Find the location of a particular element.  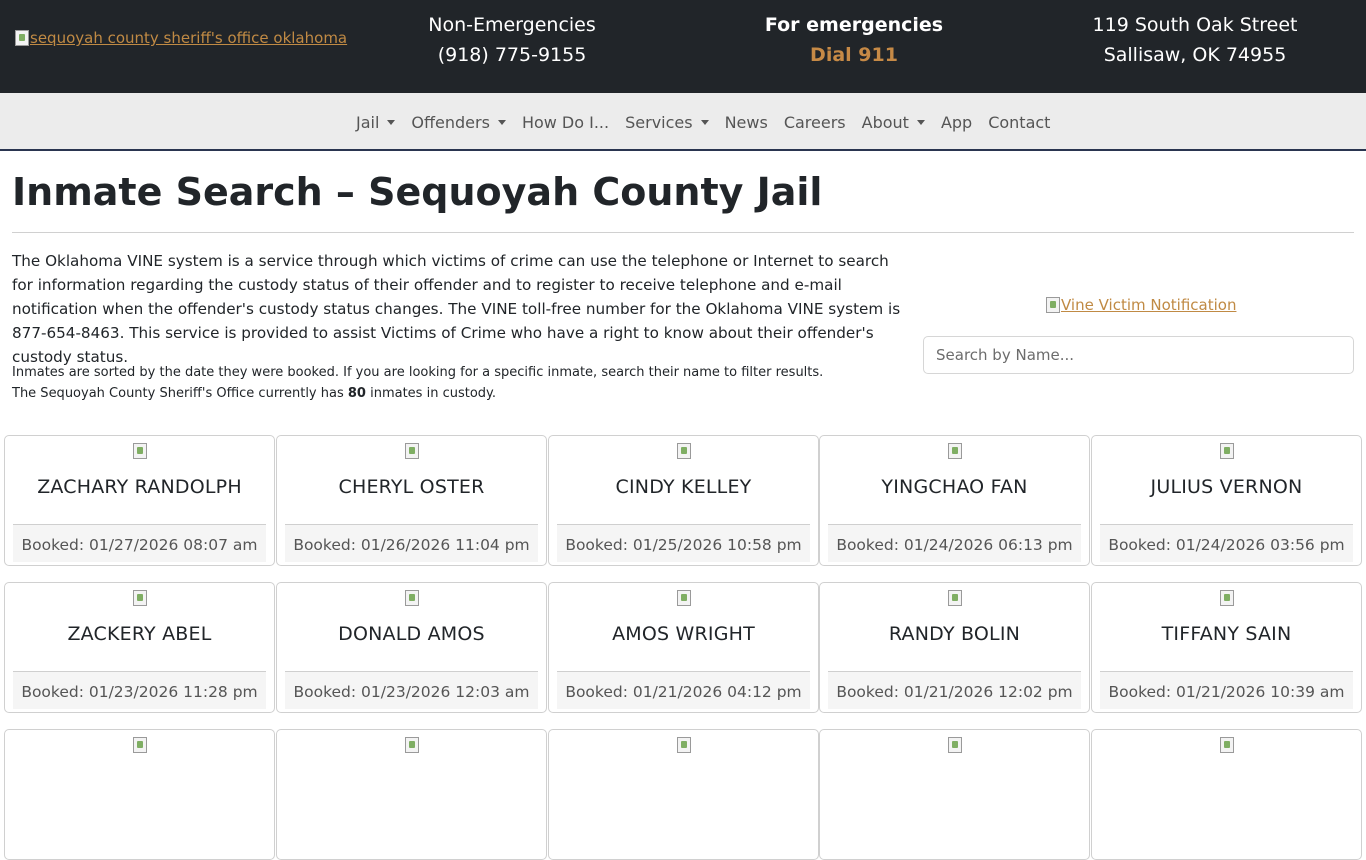

vine-notification-link: Vine Victim Notification is located at coordinates (1141, 305).